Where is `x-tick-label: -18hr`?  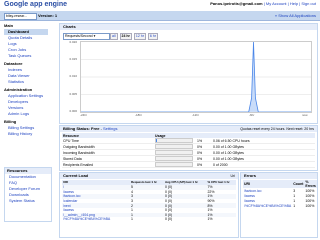 x-tick-label: -18hr is located at coordinates (139, 115).